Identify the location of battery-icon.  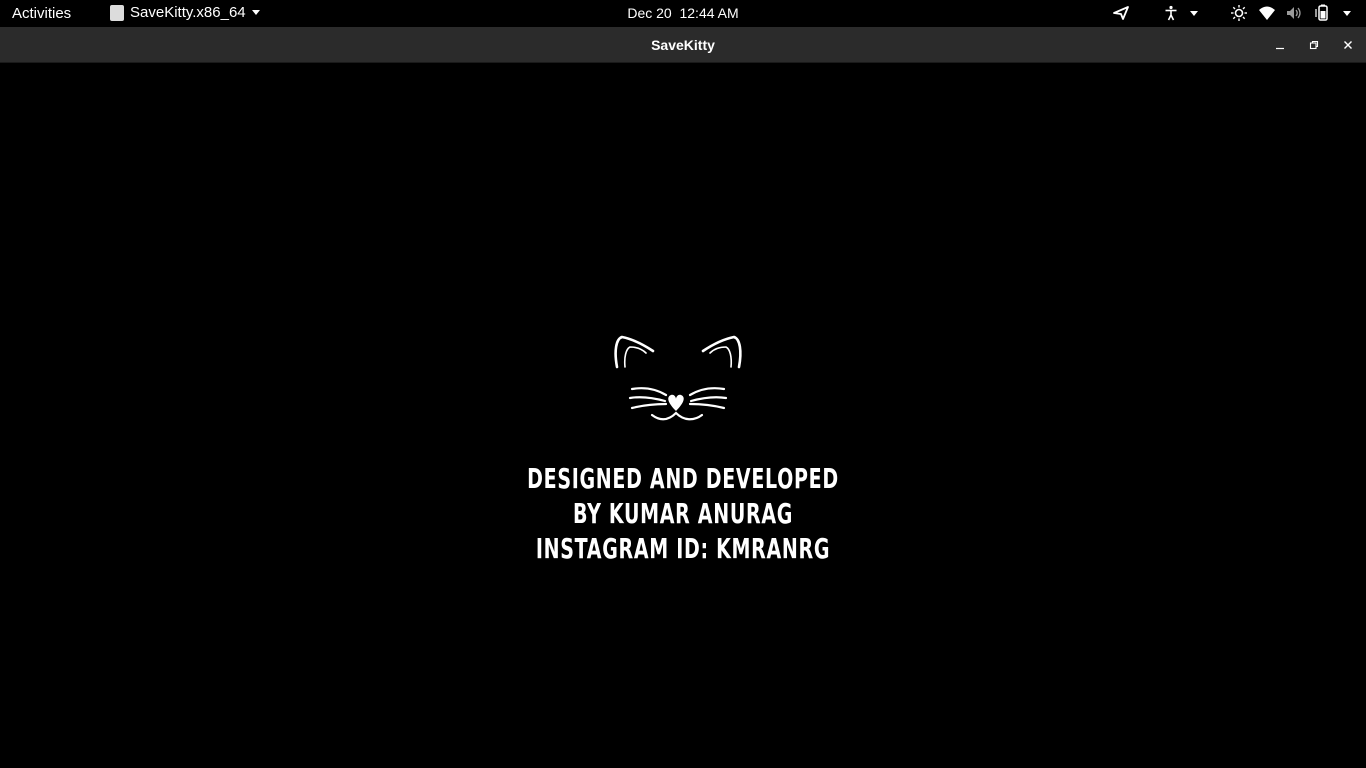
(1323, 13).